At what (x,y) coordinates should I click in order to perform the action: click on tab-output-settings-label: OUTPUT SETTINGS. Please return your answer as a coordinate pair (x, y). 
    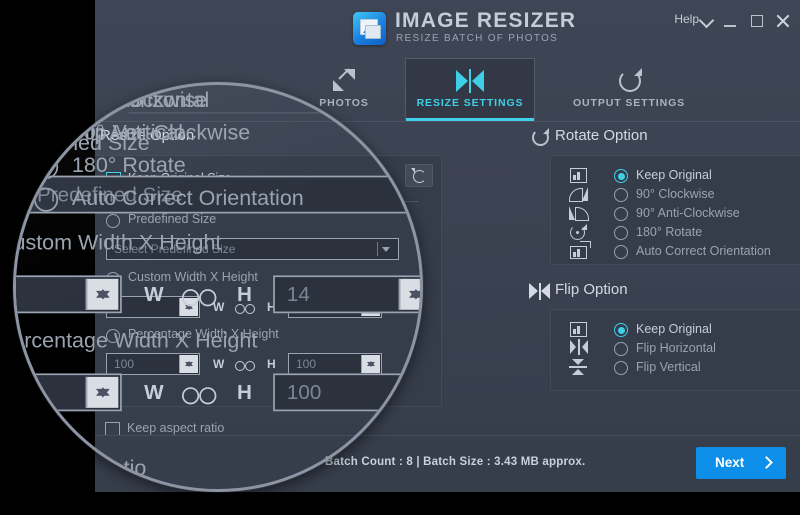
    Looking at the image, I should click on (629, 103).